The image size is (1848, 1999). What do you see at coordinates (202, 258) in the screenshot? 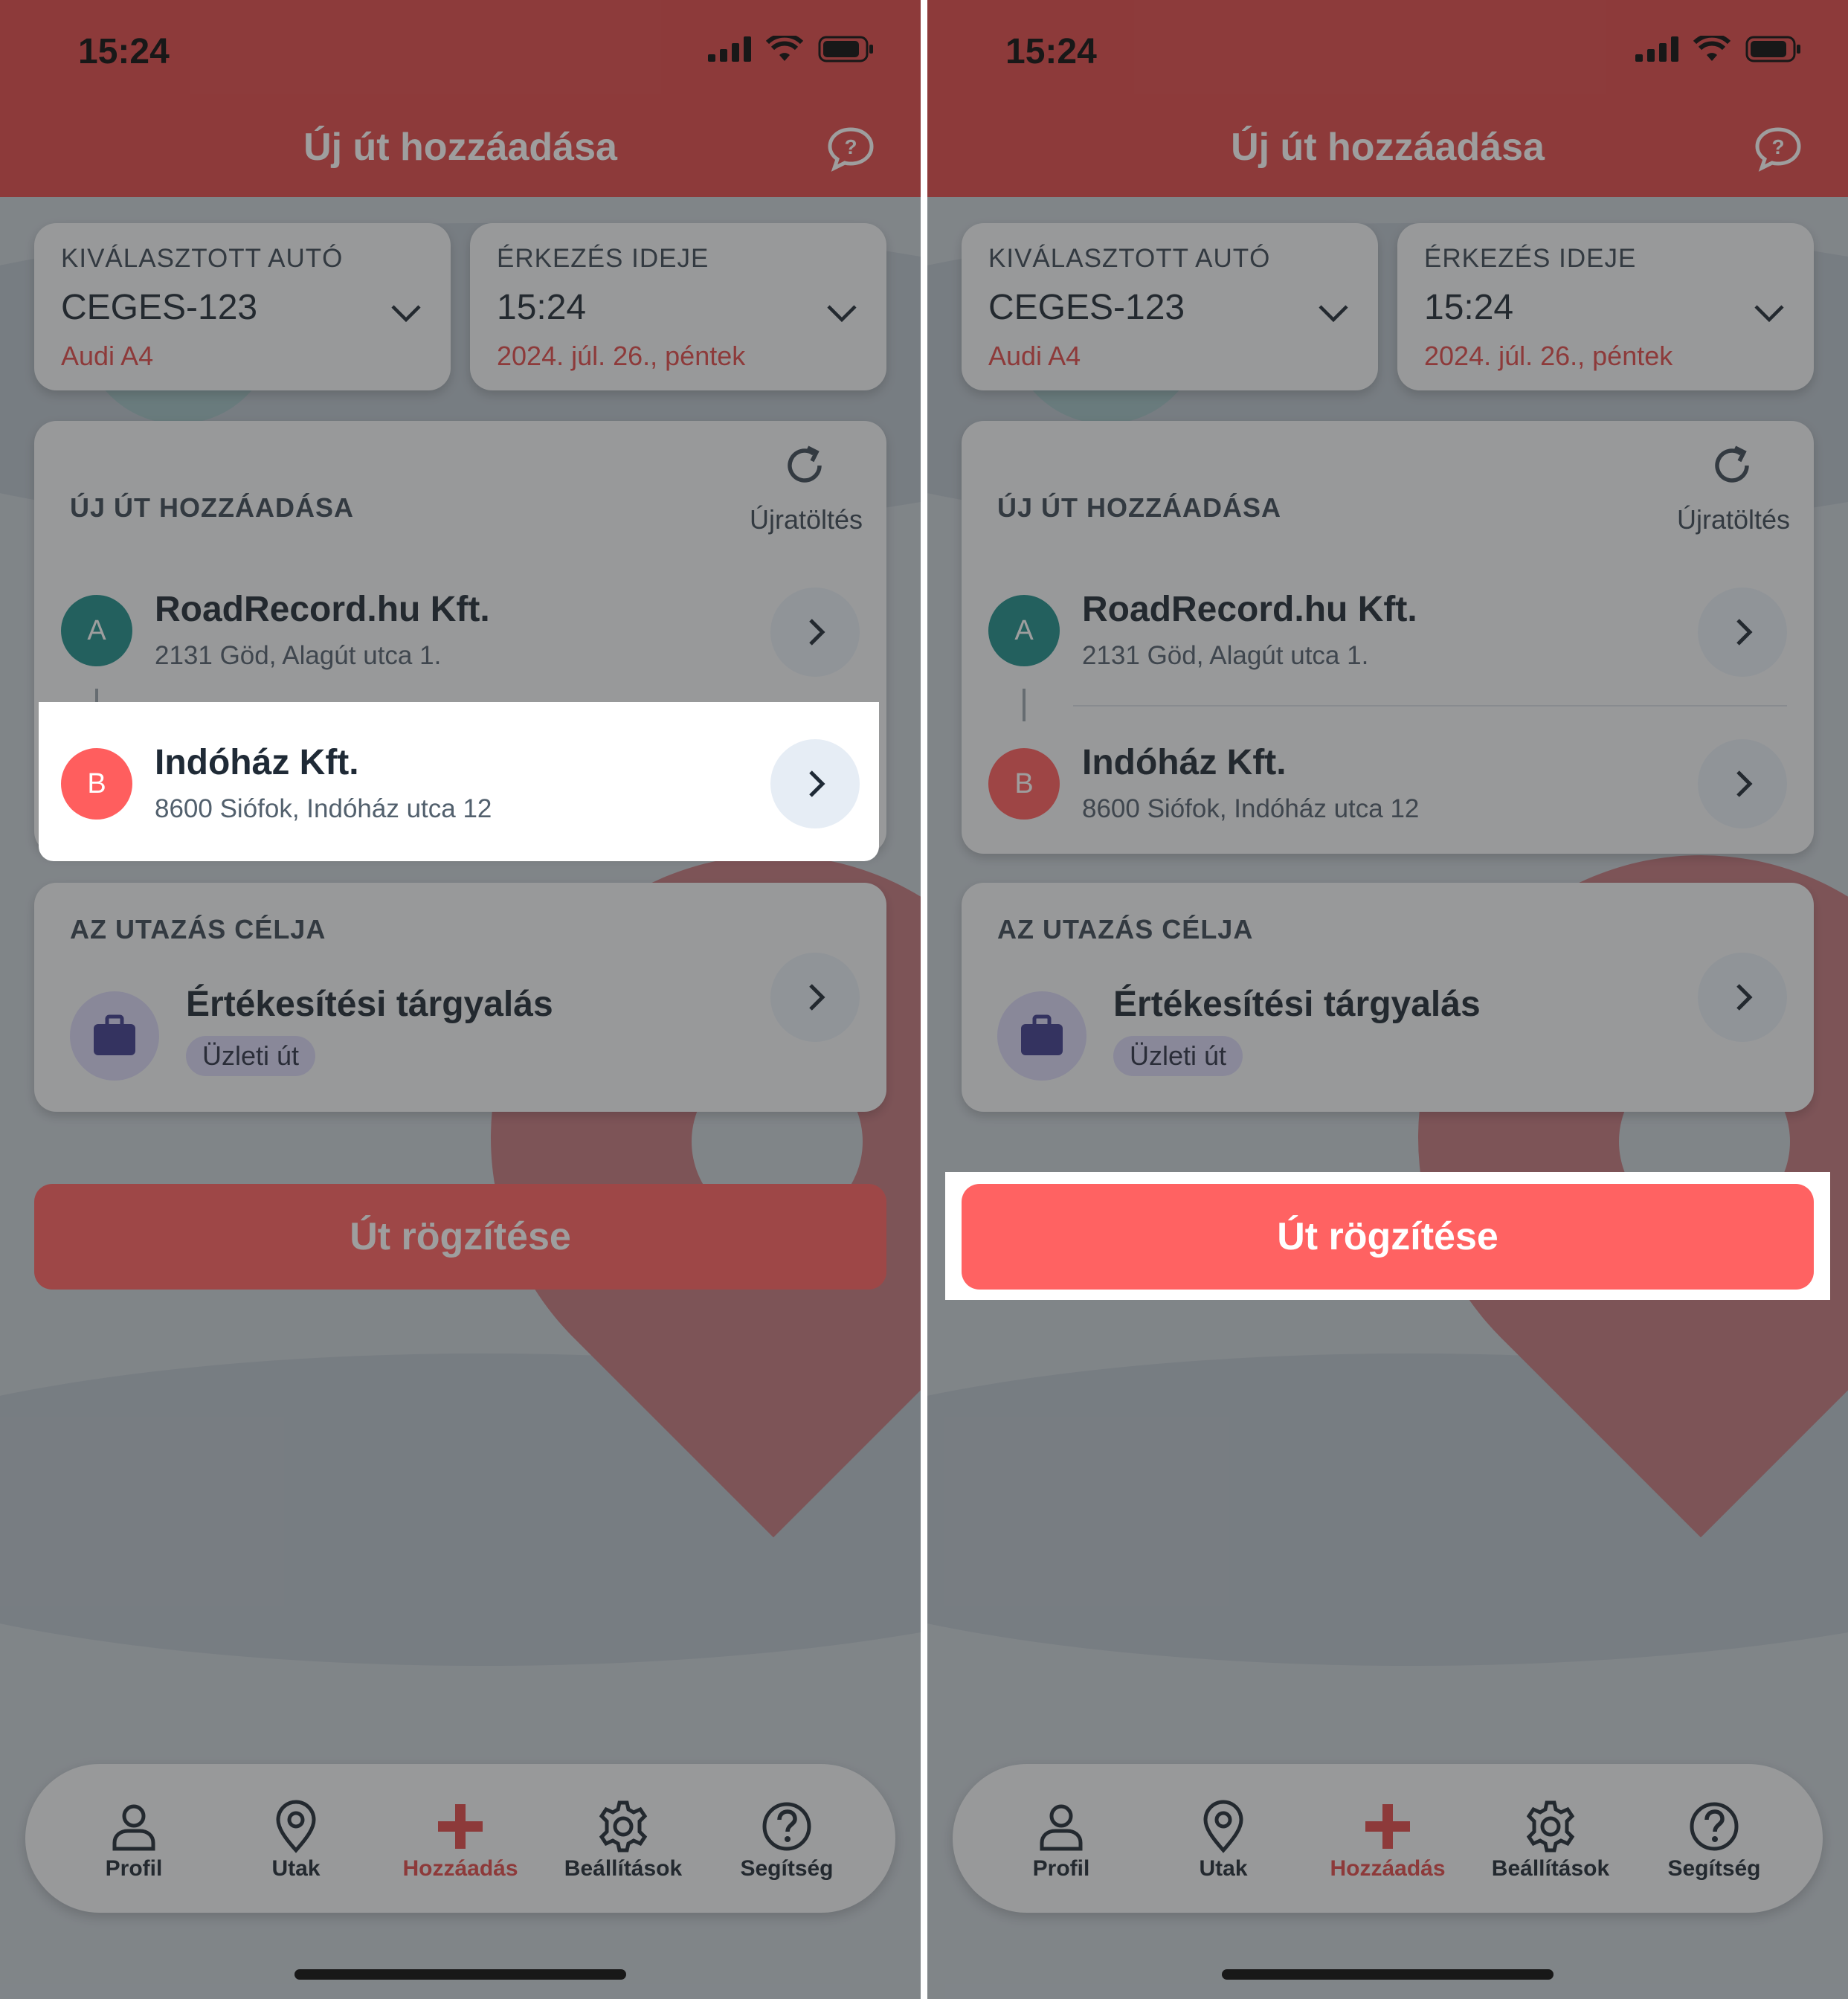
I see `car-label: KIVÁLASZTOTT AUTÓ` at bounding box center [202, 258].